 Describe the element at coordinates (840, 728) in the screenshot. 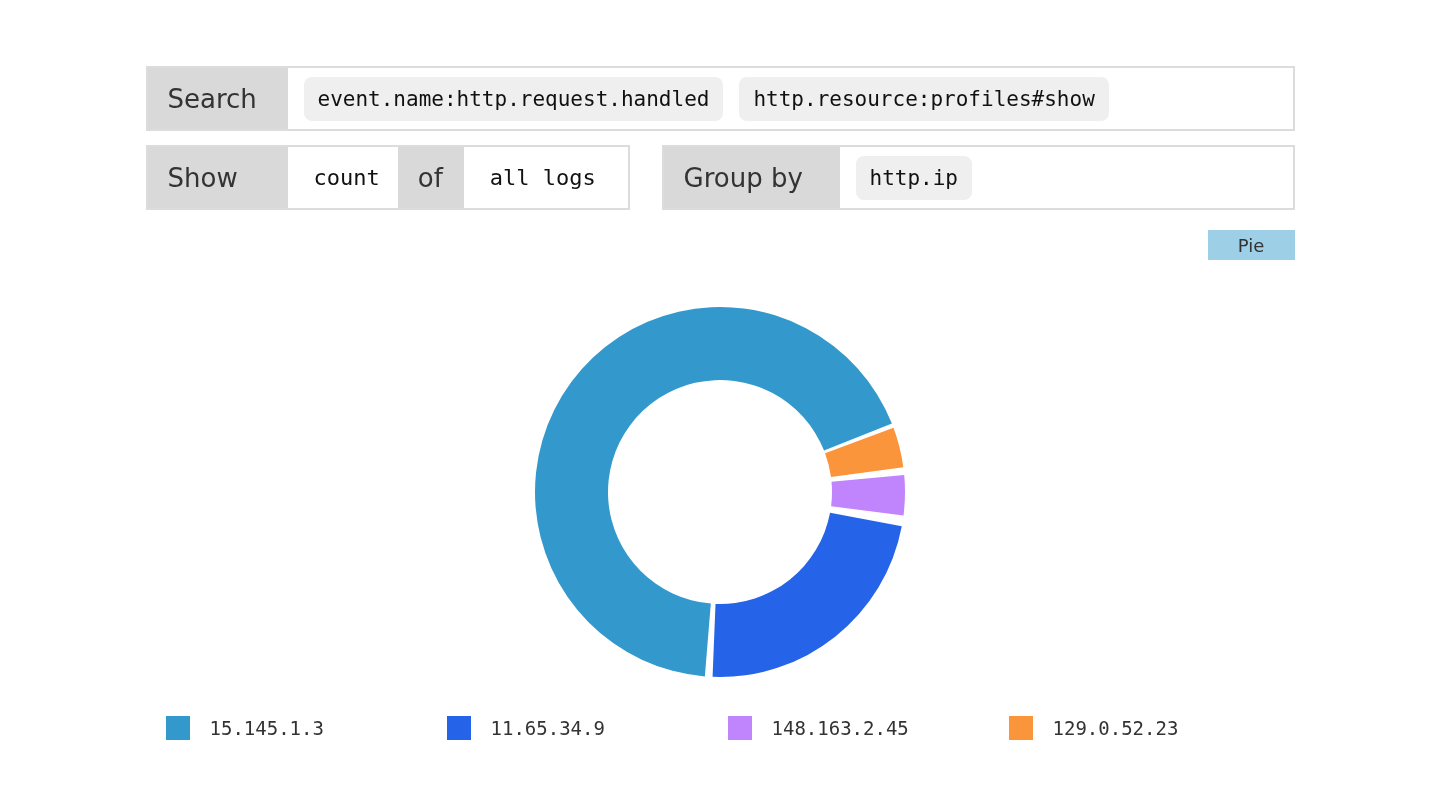

I see `legend-label: 148.163.2.45` at that location.